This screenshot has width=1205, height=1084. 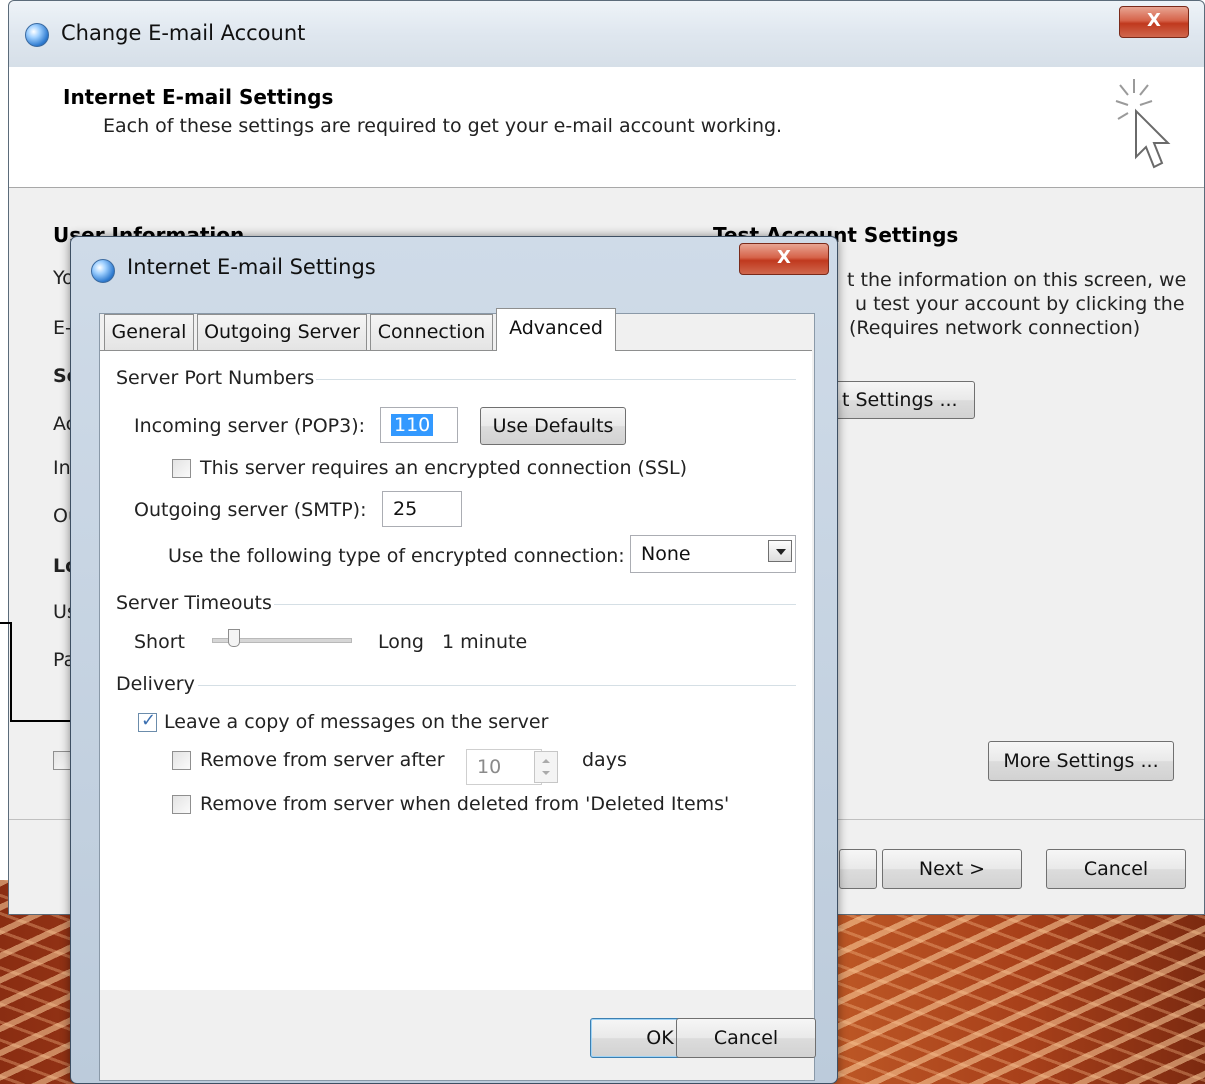 I want to click on incoming-port-input: 110, so click(x=419, y=425).